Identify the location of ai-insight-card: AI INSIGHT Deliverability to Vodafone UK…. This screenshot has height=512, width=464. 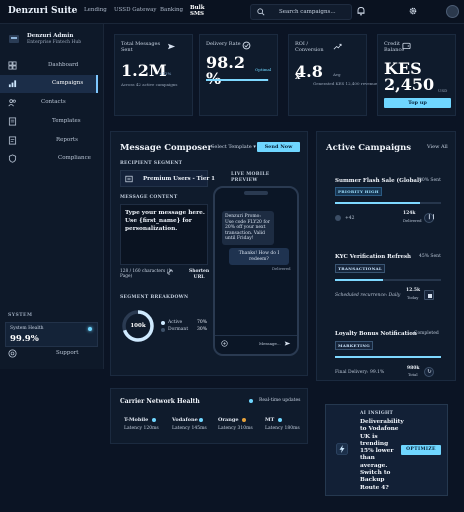
(386, 450).